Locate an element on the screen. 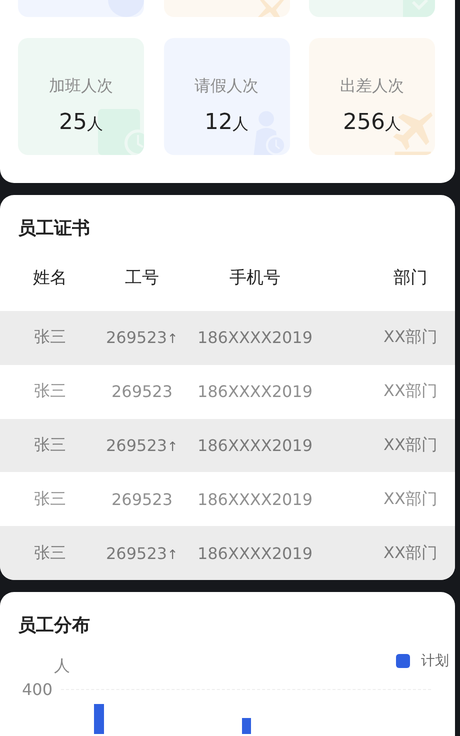 This screenshot has width=460, height=736. axis-unit: 人 is located at coordinates (62, 666).